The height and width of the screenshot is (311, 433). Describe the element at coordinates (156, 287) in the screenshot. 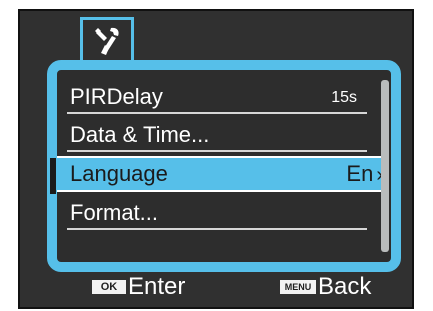

I see `enter-action-label: Enter` at that location.